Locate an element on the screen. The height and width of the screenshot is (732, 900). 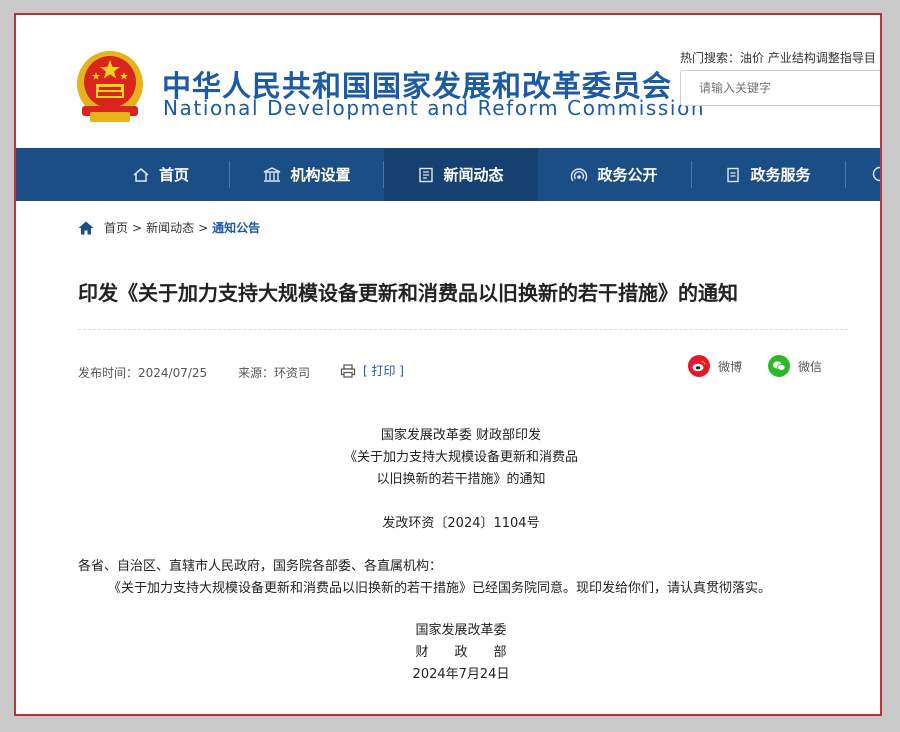
nav-item-gov-affairs: 政务公开 is located at coordinates (614, 174).